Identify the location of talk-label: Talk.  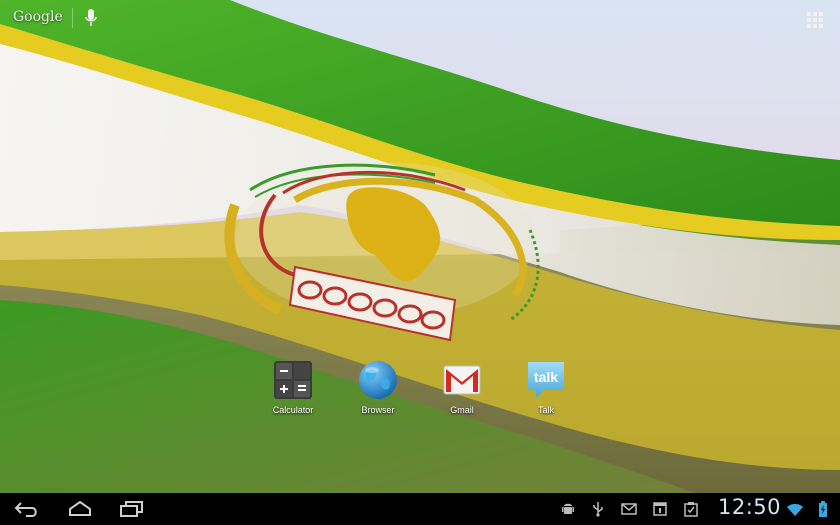
(545, 410).